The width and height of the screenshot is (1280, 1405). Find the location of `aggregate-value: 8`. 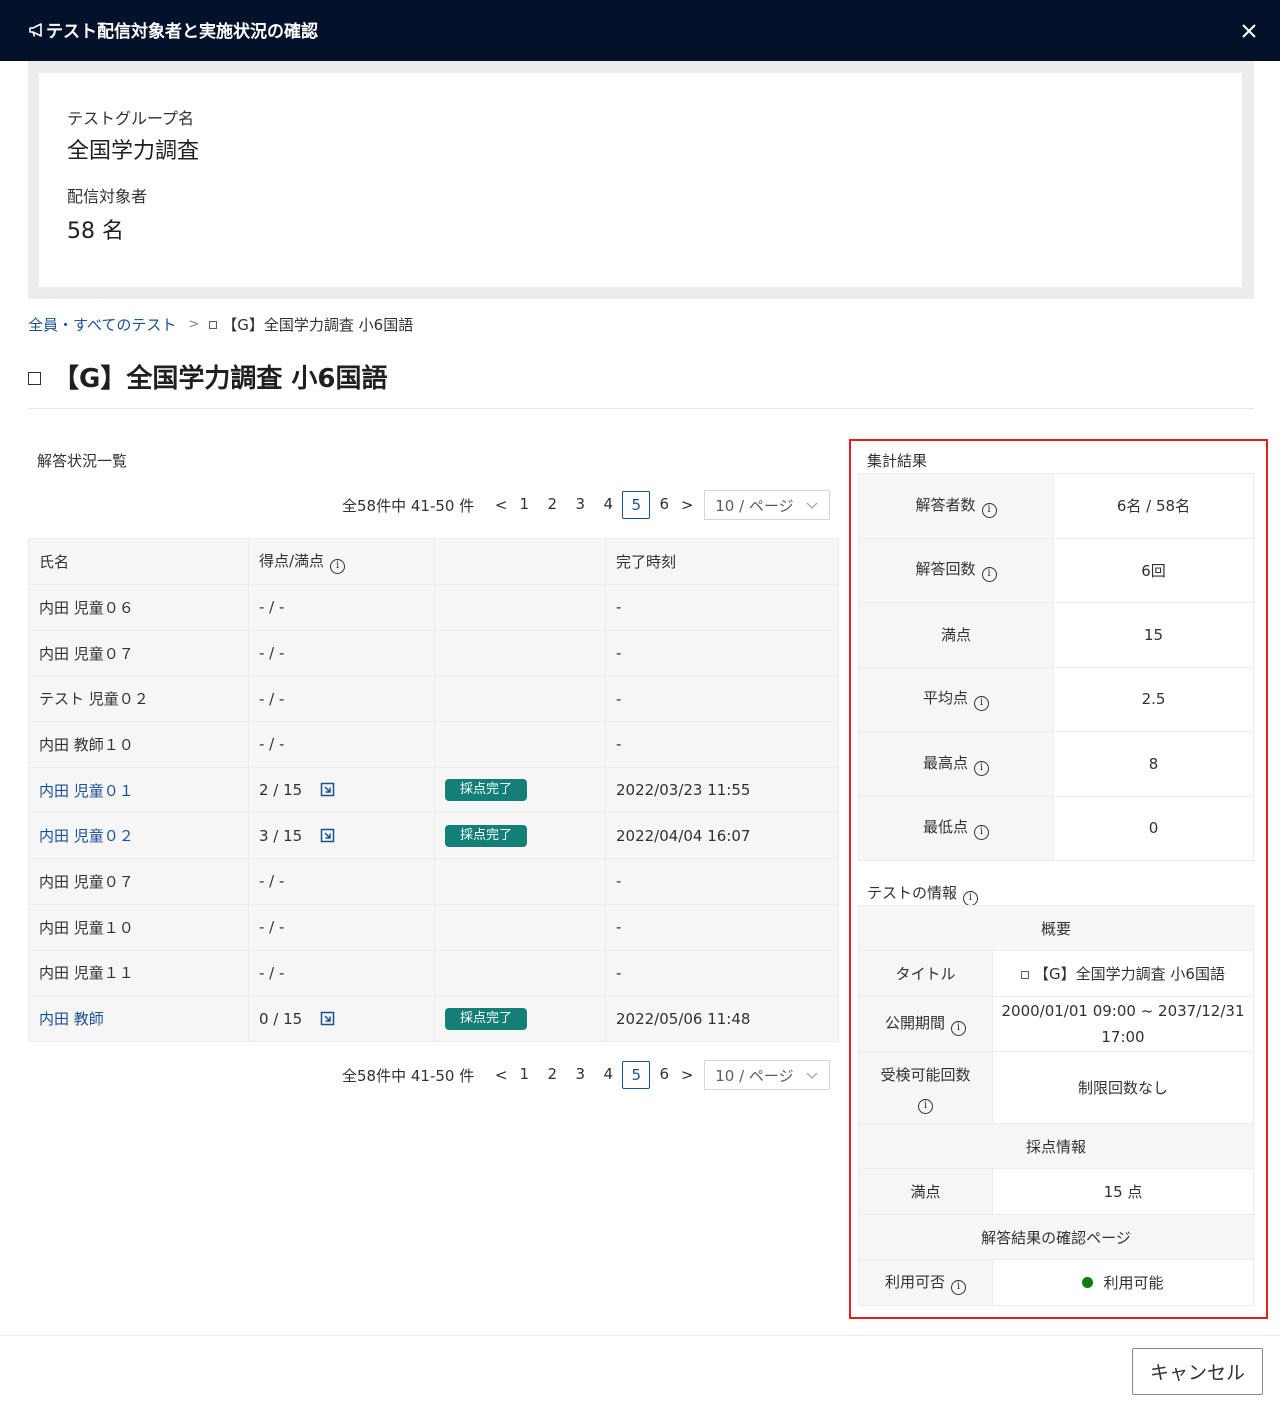

aggregate-value: 8 is located at coordinates (1153, 764).